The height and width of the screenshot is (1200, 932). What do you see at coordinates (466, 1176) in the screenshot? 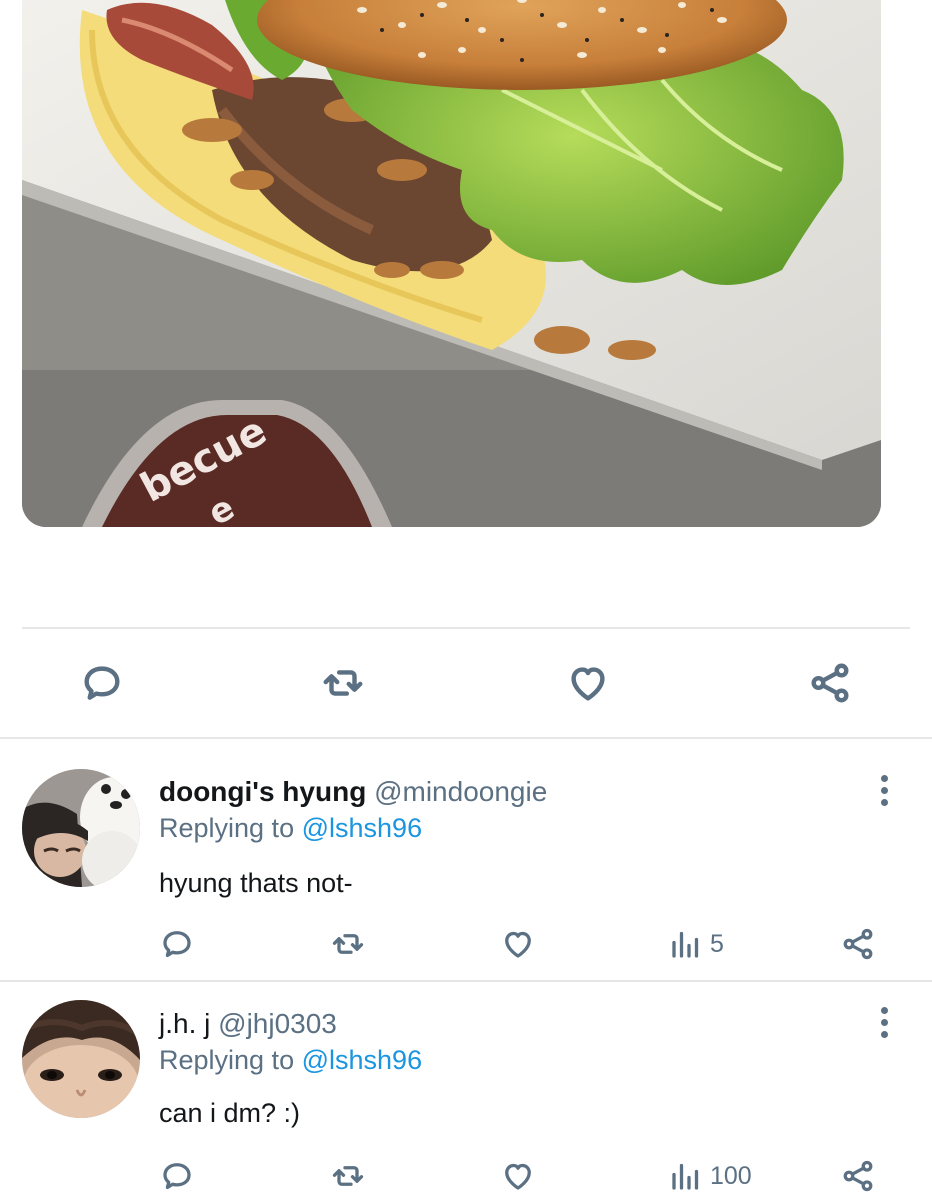
I see `reply-action-bar: 100` at bounding box center [466, 1176].